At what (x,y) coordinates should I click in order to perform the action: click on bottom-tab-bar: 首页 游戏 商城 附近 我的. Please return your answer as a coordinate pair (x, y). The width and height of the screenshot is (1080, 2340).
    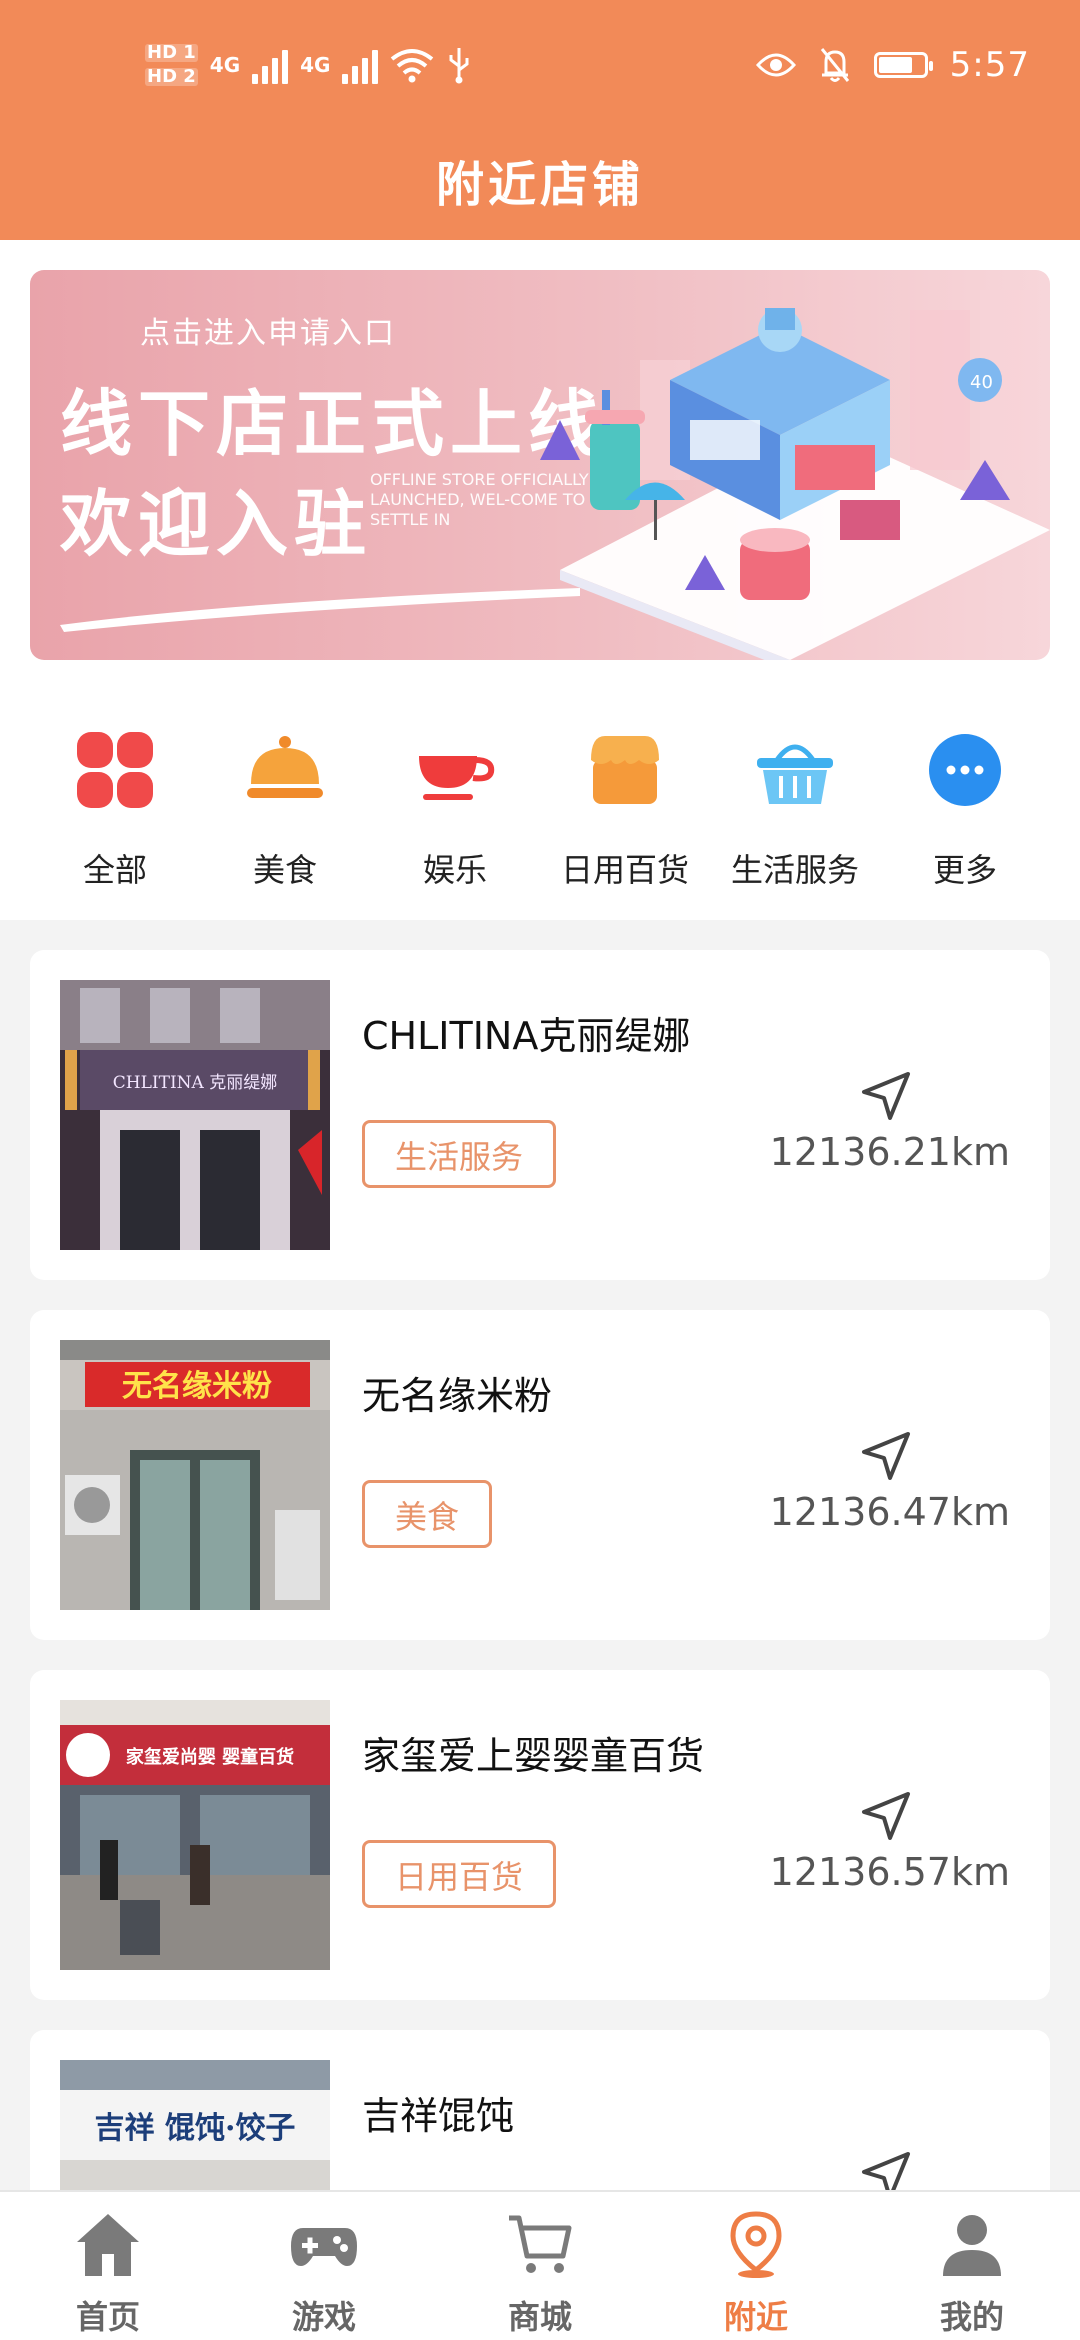
    Looking at the image, I should click on (540, 2265).